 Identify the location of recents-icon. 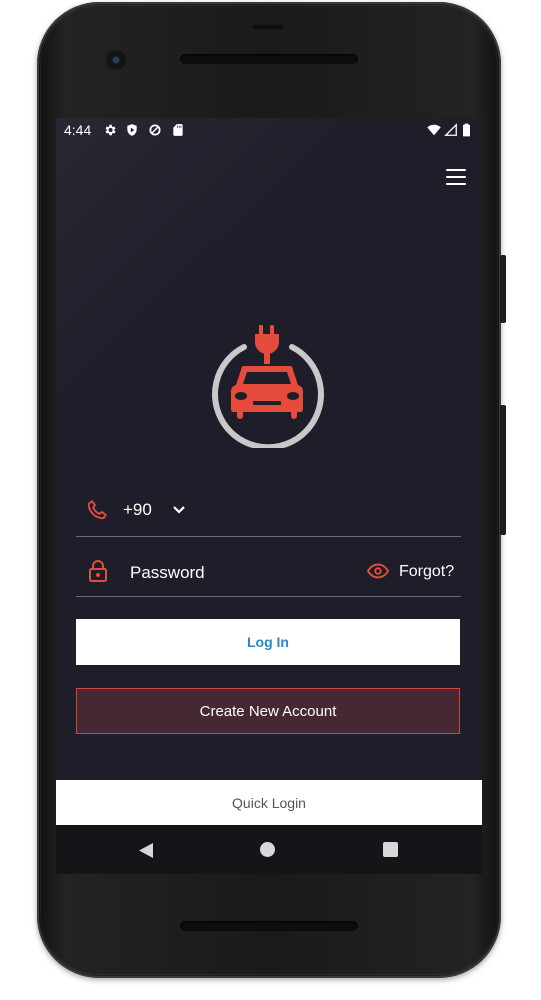
(390, 849).